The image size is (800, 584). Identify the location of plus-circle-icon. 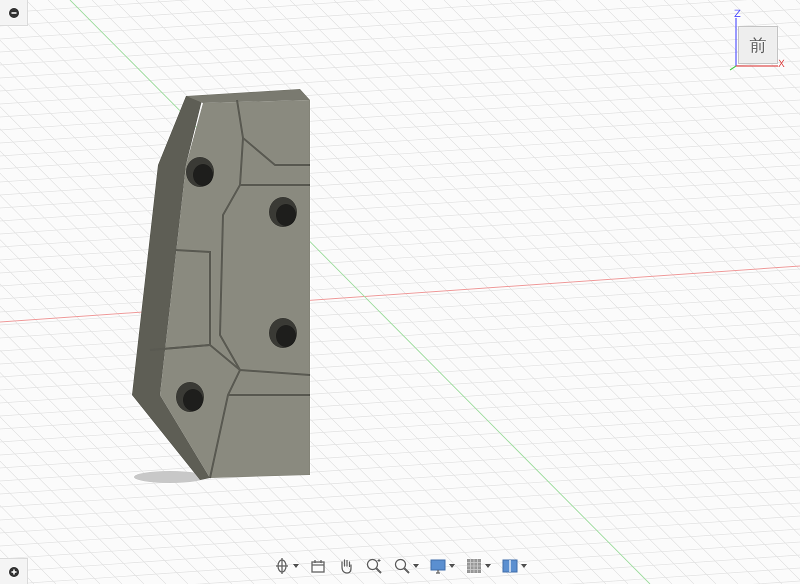
(13, 571).